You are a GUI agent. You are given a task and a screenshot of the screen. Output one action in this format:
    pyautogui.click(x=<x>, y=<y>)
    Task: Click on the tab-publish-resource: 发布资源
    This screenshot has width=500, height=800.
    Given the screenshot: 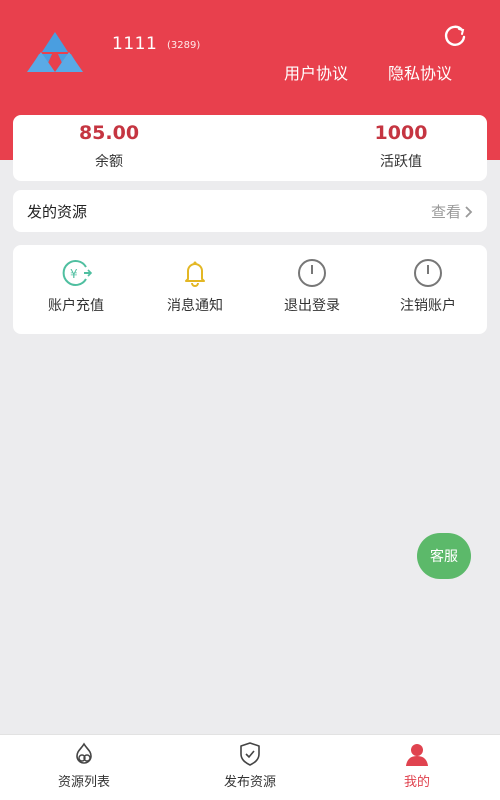 What is the action you would take?
    pyautogui.click(x=250, y=764)
    